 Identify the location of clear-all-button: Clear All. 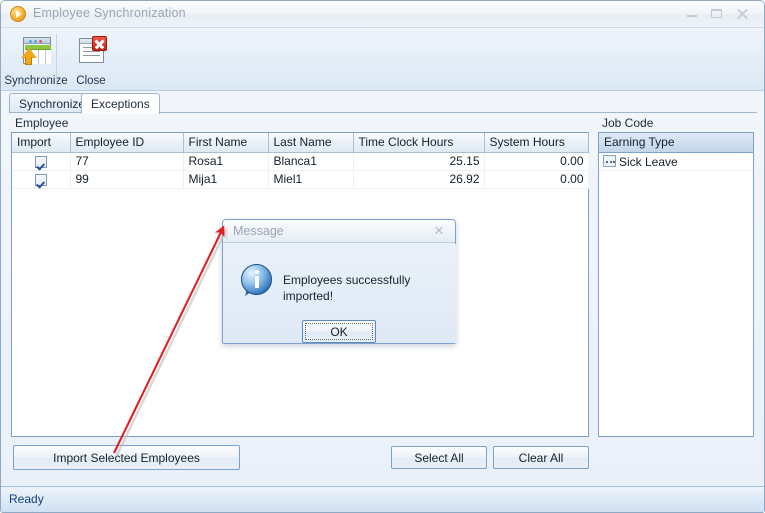
(541, 457).